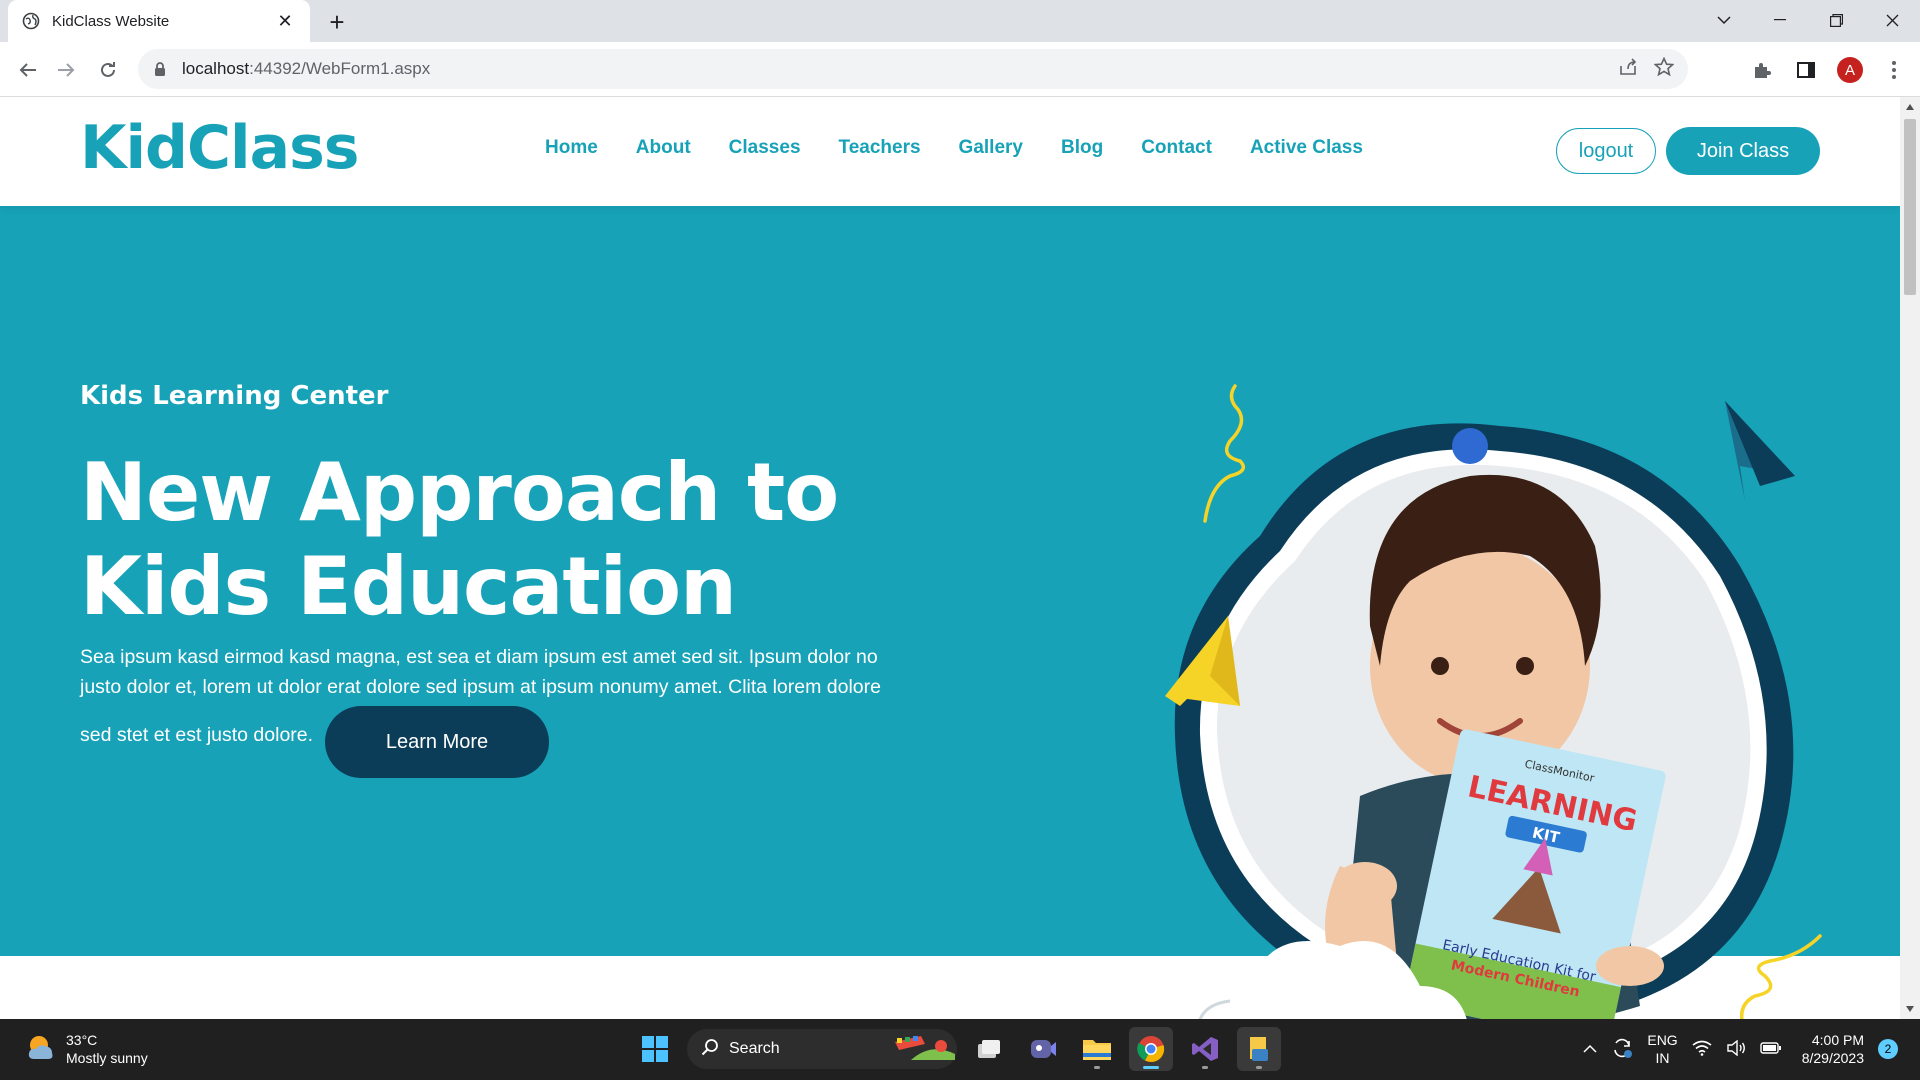  Describe the element at coordinates (1760, 451) in the screenshot. I see `blue-paper-plane-illustration` at that location.